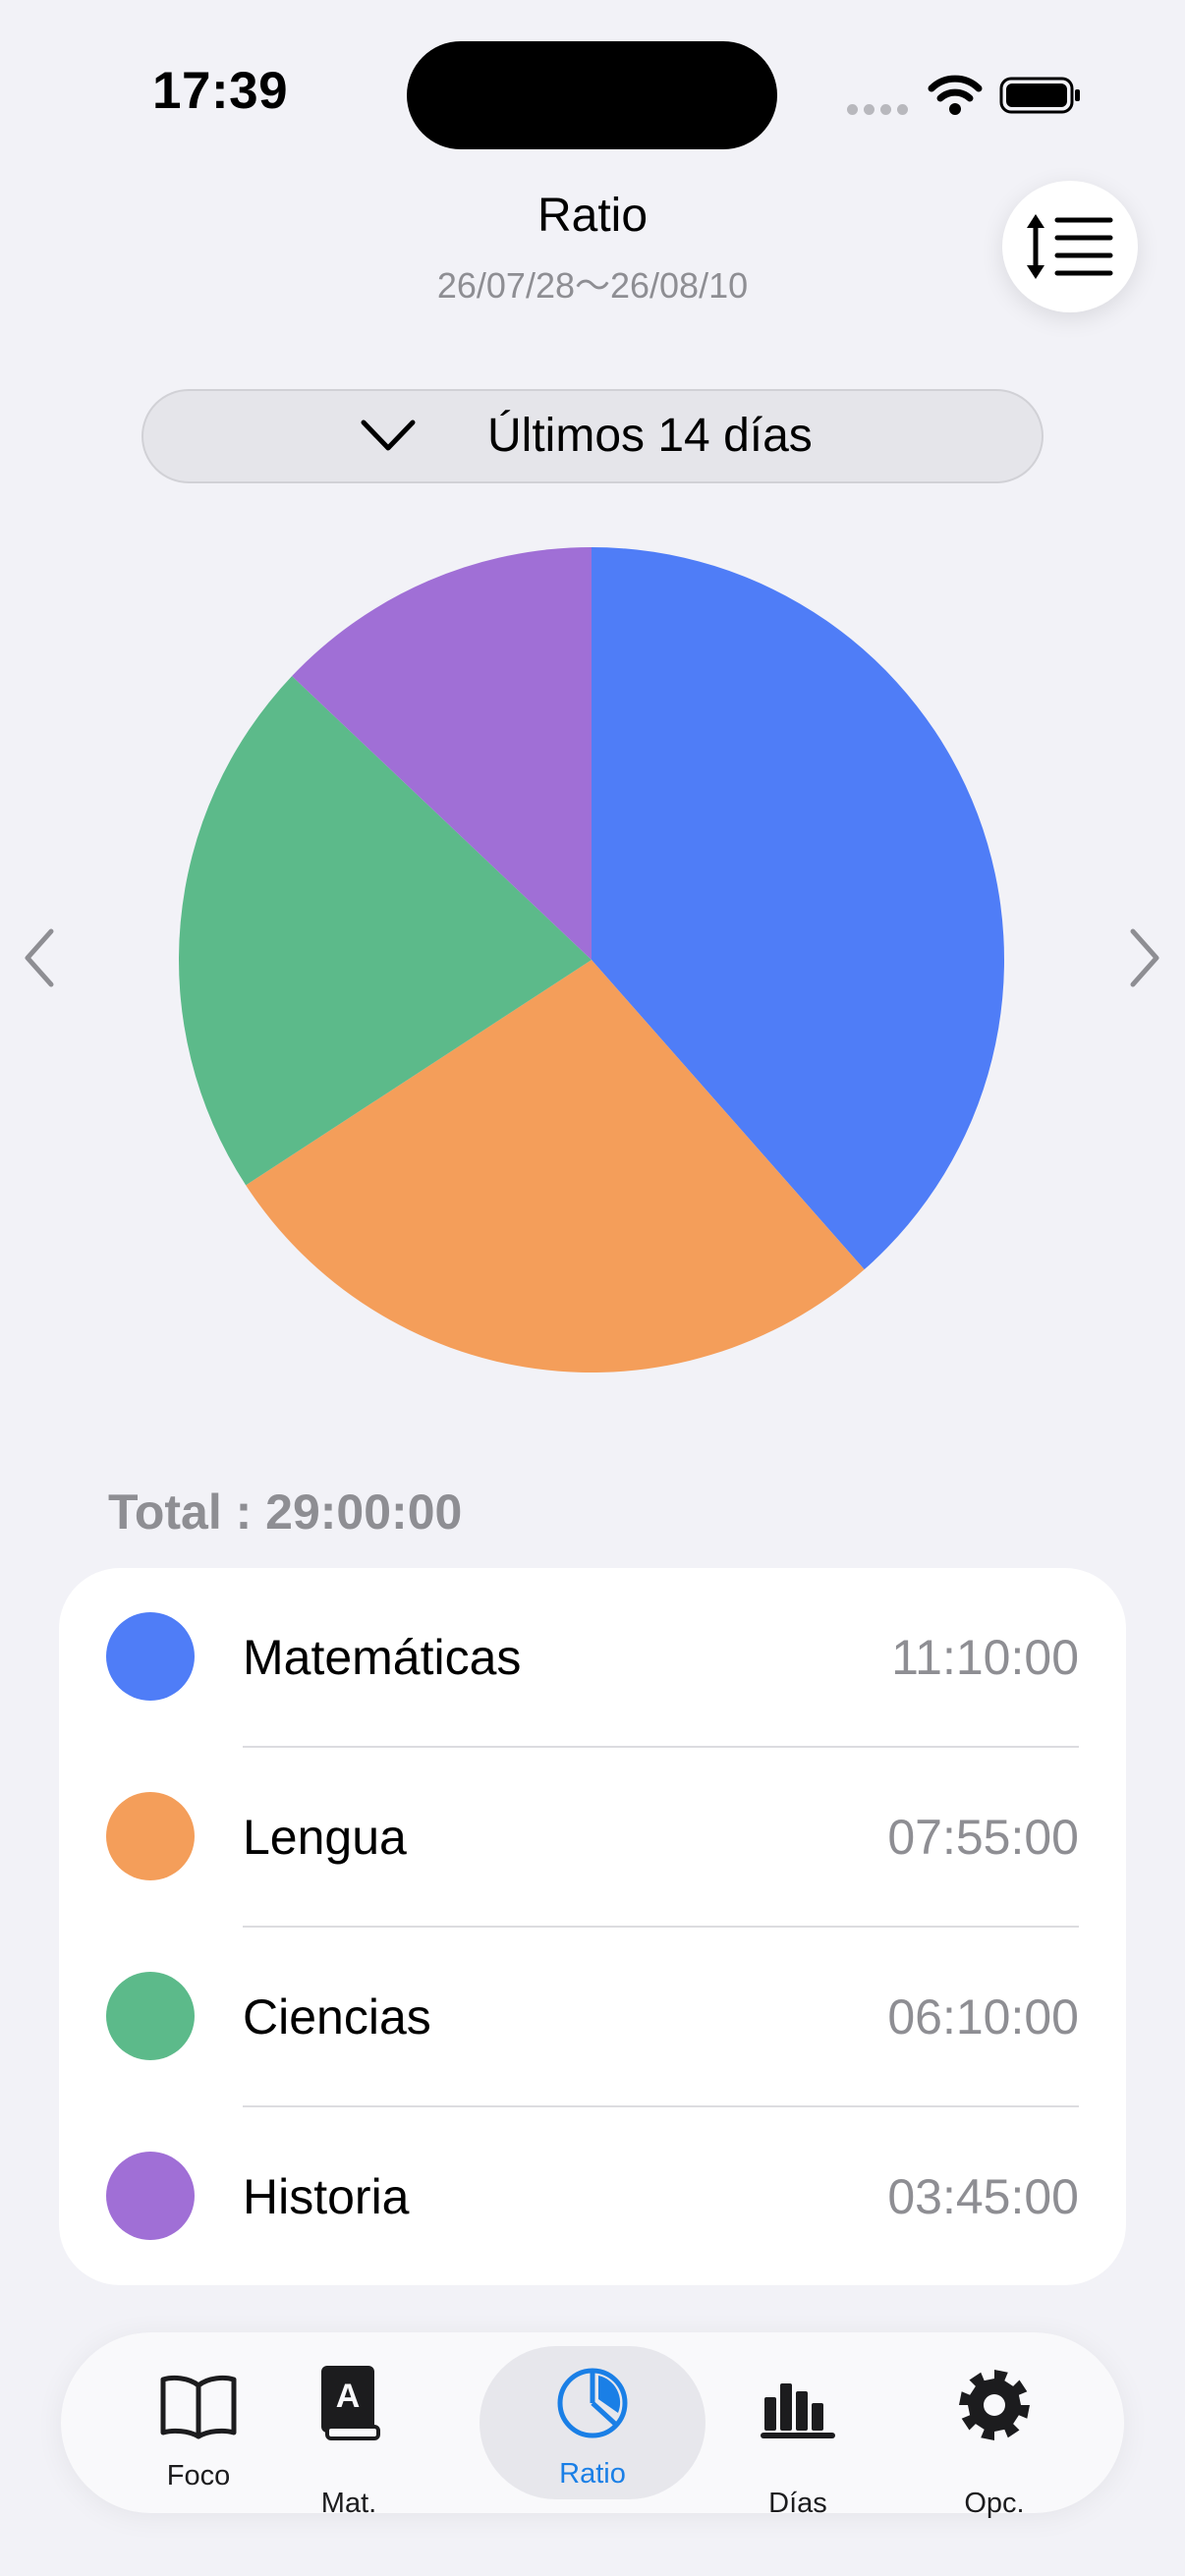  I want to click on tab-dias: Días, so click(798, 2425).